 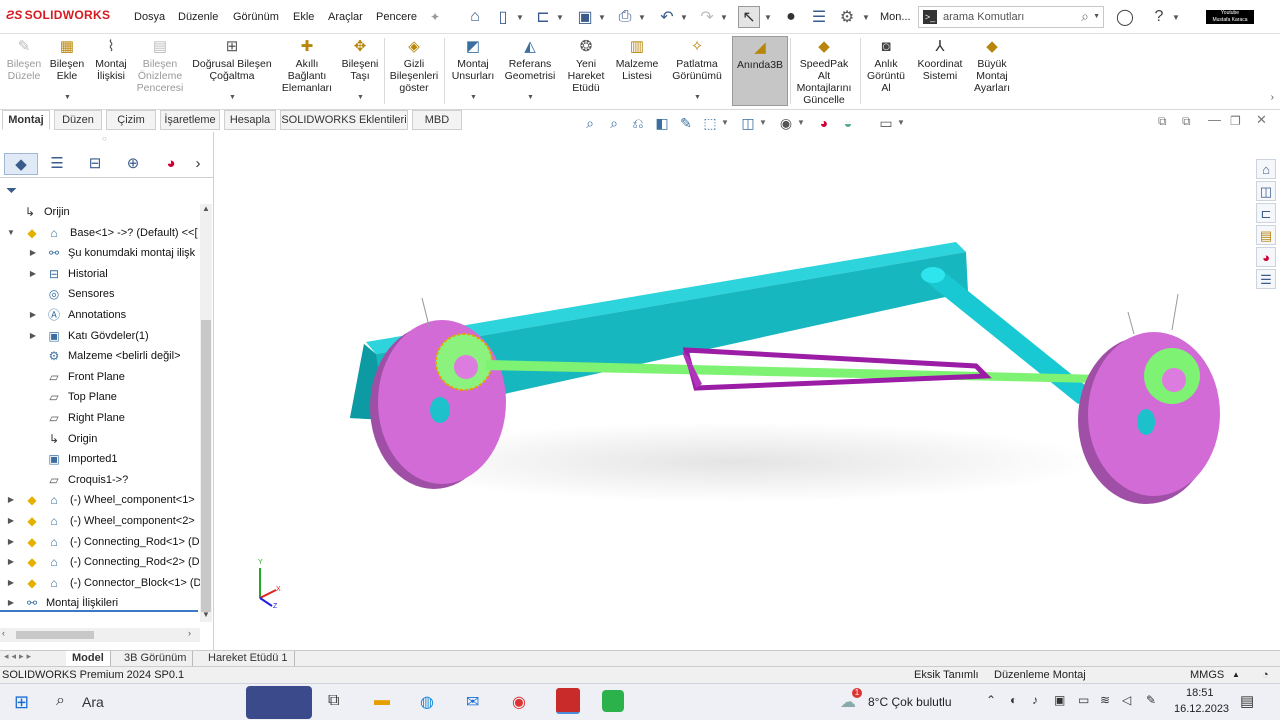 I want to click on tab-motion-study: Hareket Etüdü 1, so click(x=248, y=658).